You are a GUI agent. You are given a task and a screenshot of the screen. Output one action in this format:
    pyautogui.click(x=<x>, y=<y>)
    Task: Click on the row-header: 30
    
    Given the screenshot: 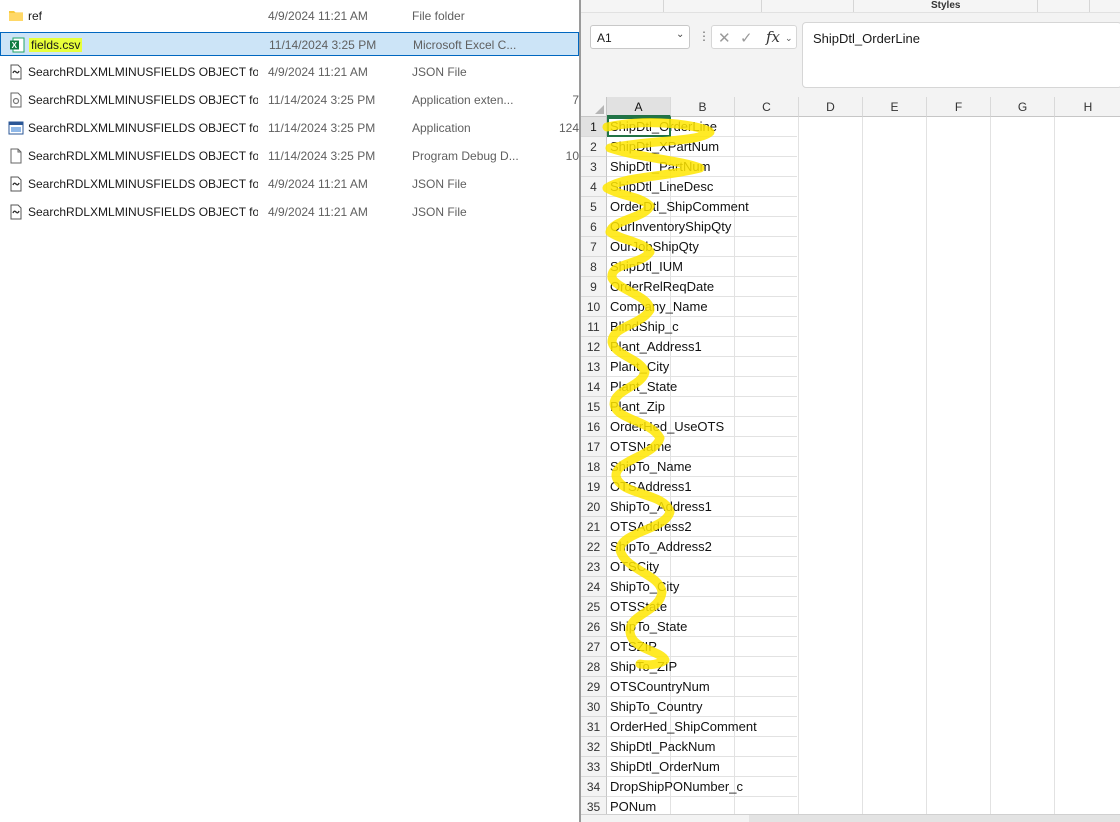 What is the action you would take?
    pyautogui.click(x=594, y=707)
    